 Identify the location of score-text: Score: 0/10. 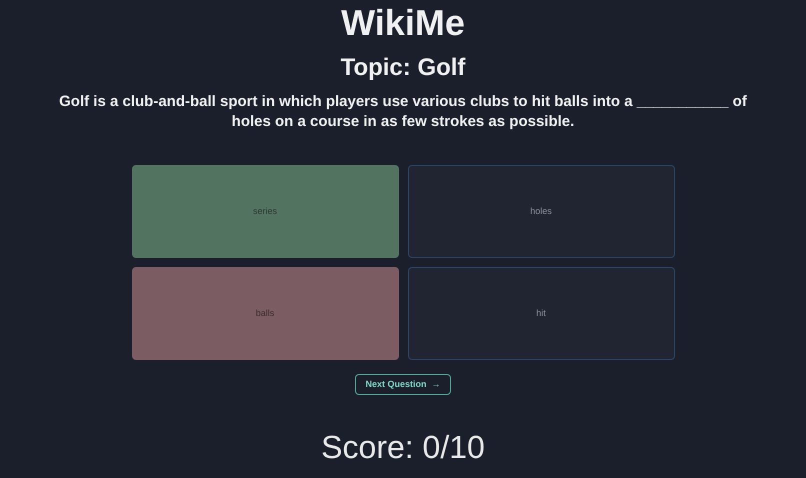
(403, 447).